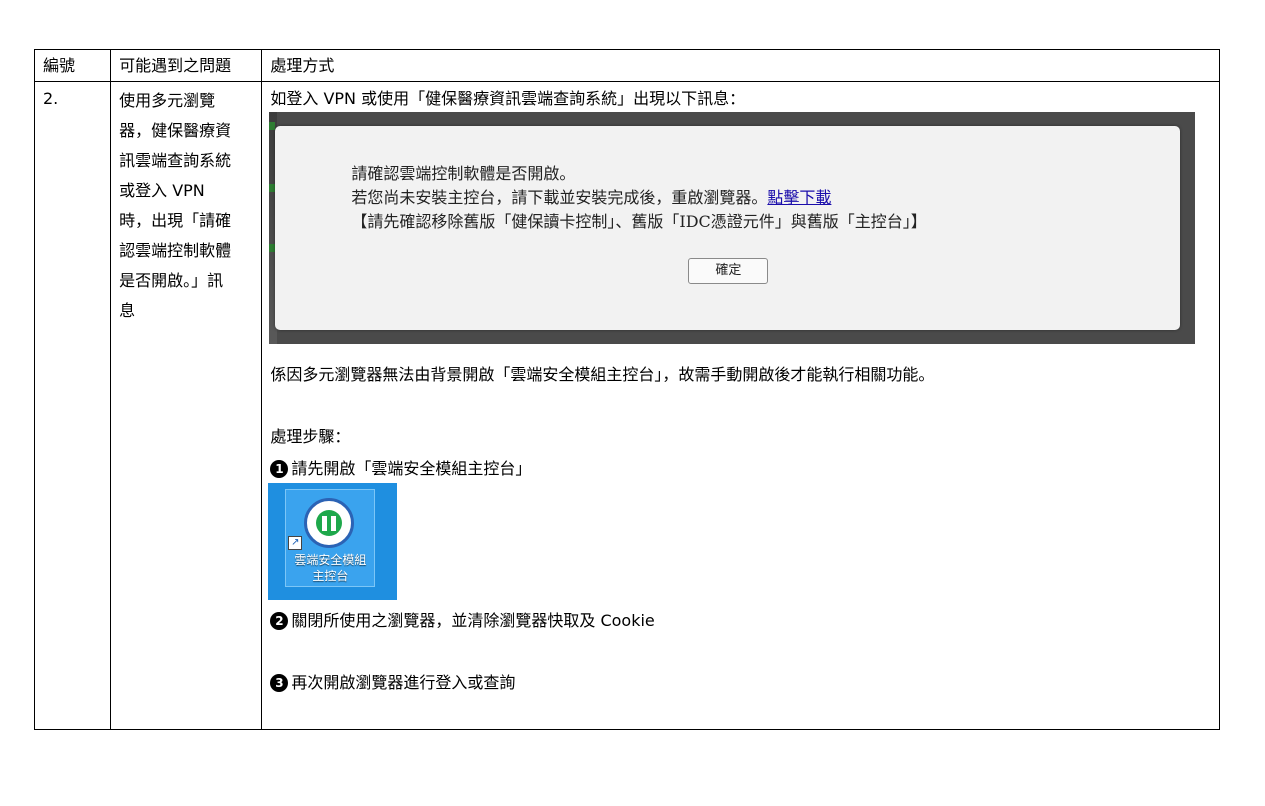 Image resolution: width=1265 pixels, height=806 pixels. Describe the element at coordinates (559, 197) in the screenshot. I see `dialog-install-hint: 若您尚未安裝主控台，請下載並安裝完成後，重啟瀏覽器。` at that location.